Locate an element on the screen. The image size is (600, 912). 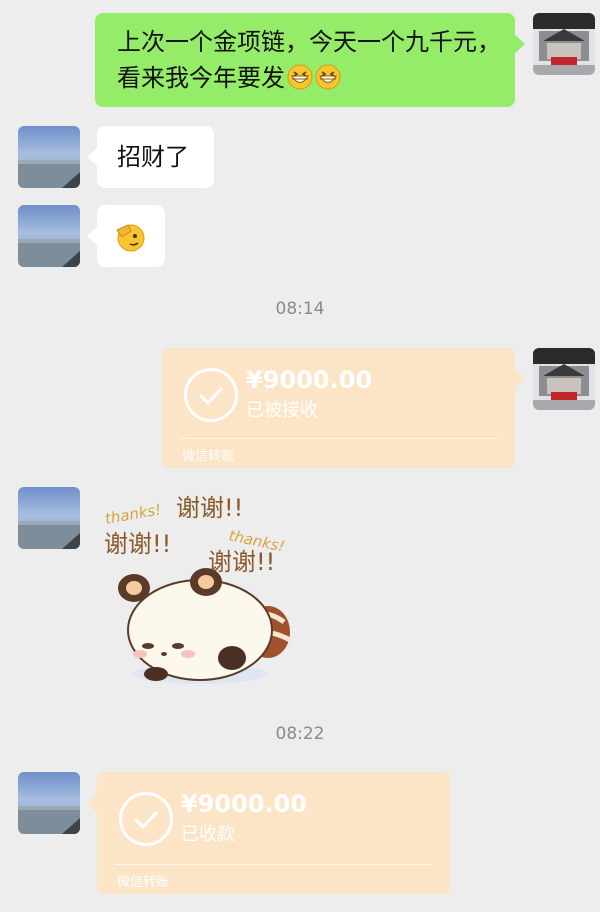
transfer-status: 已收款 is located at coordinates (208, 834).